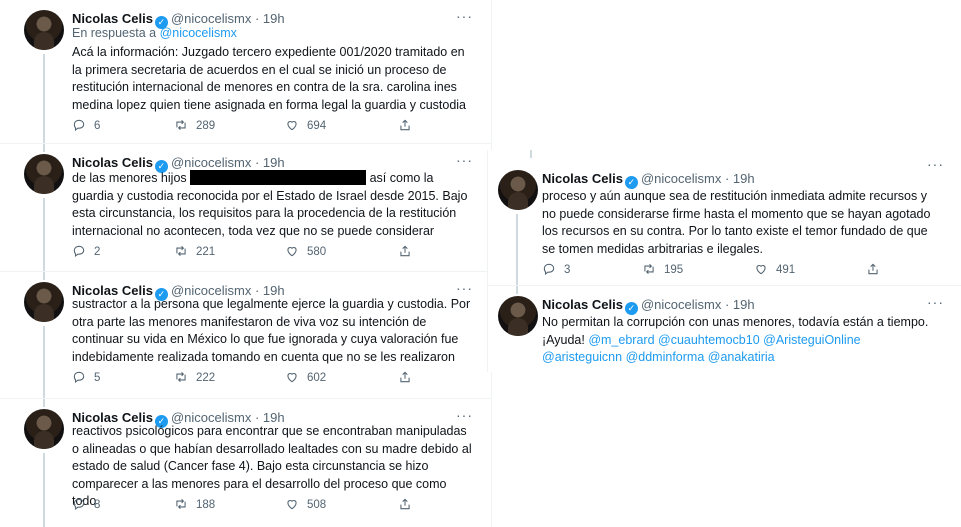 The width and height of the screenshot is (961, 527). I want to click on reply-button: 8, so click(86, 505).